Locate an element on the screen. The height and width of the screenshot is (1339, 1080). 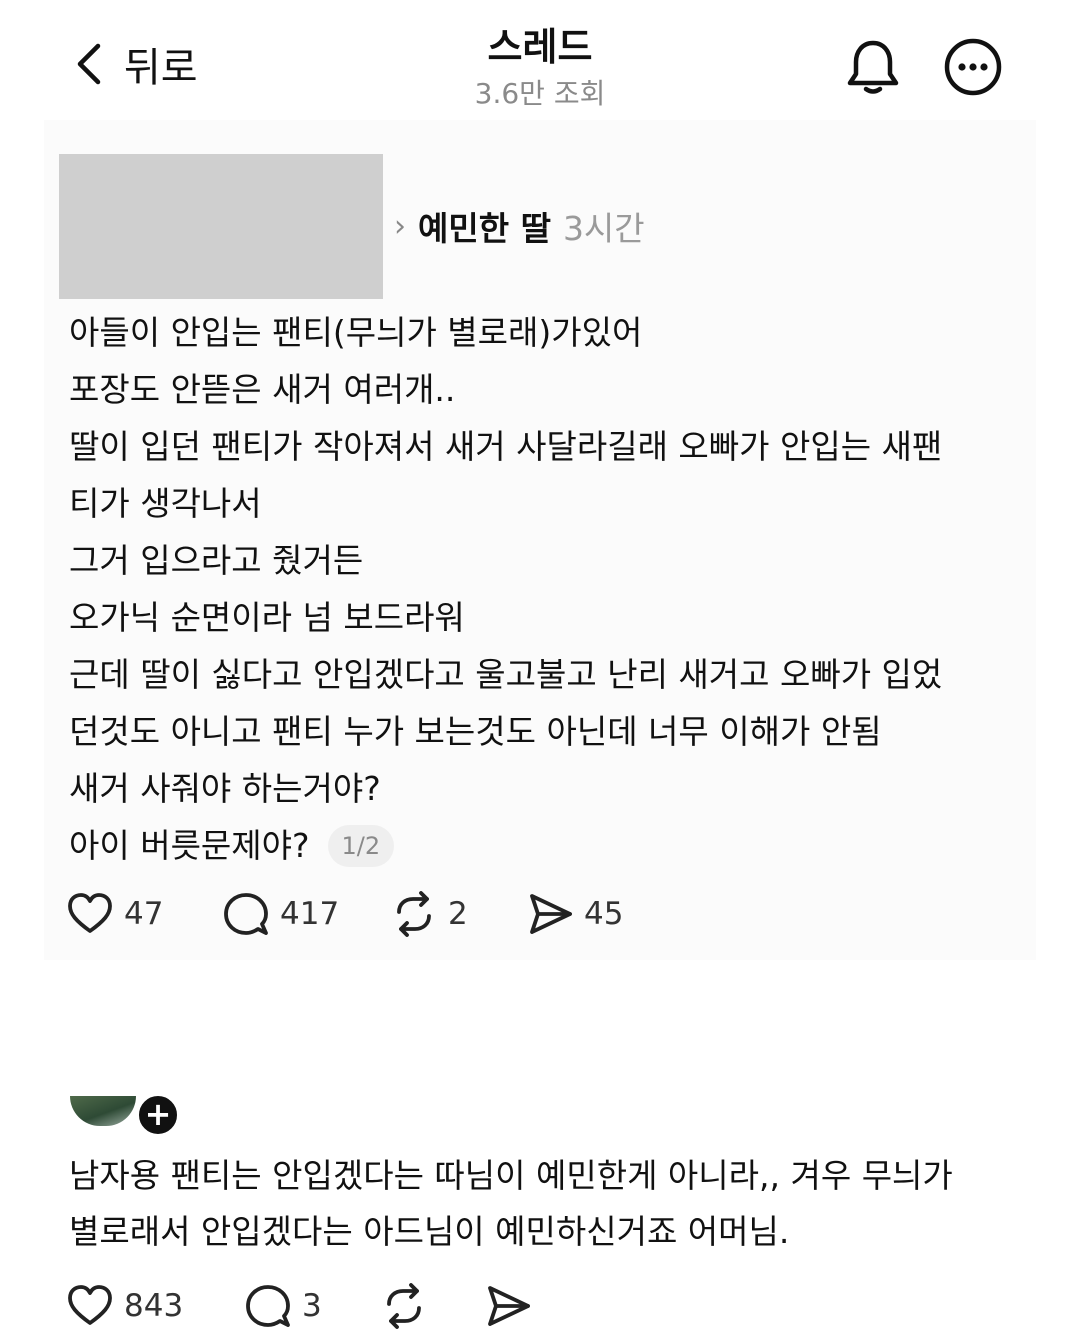
comment-line: 별로래서 안입겠다는 아드님이 예민하신거죠 어머님. is located at coordinates (429, 1231).